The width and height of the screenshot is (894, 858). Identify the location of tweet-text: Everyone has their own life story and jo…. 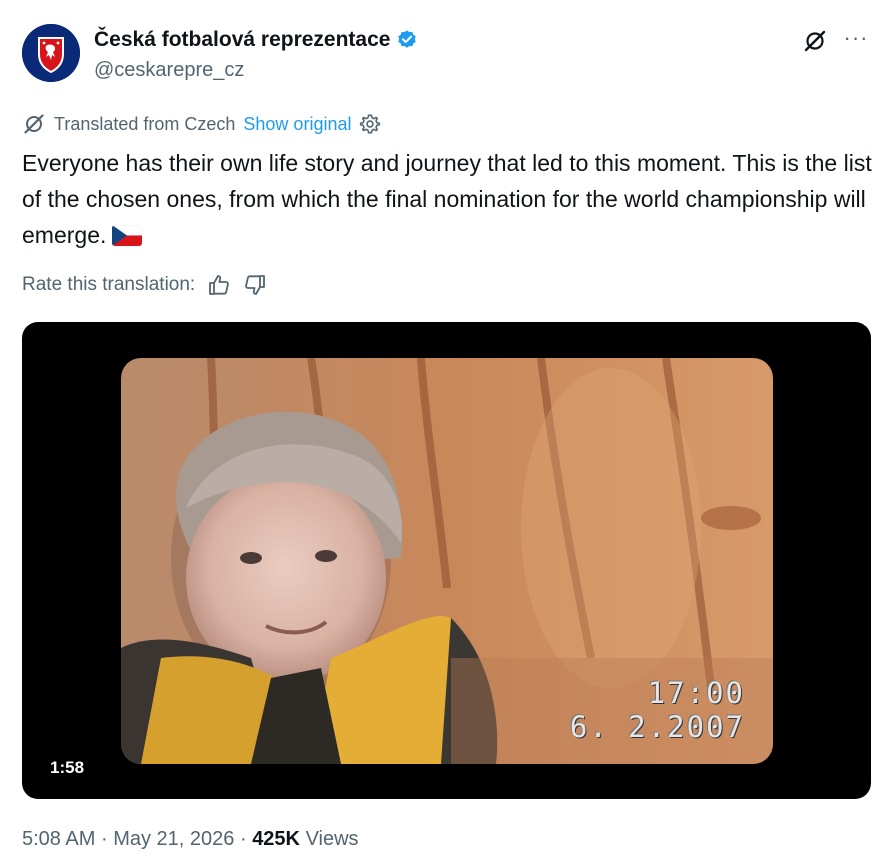
(447, 199).